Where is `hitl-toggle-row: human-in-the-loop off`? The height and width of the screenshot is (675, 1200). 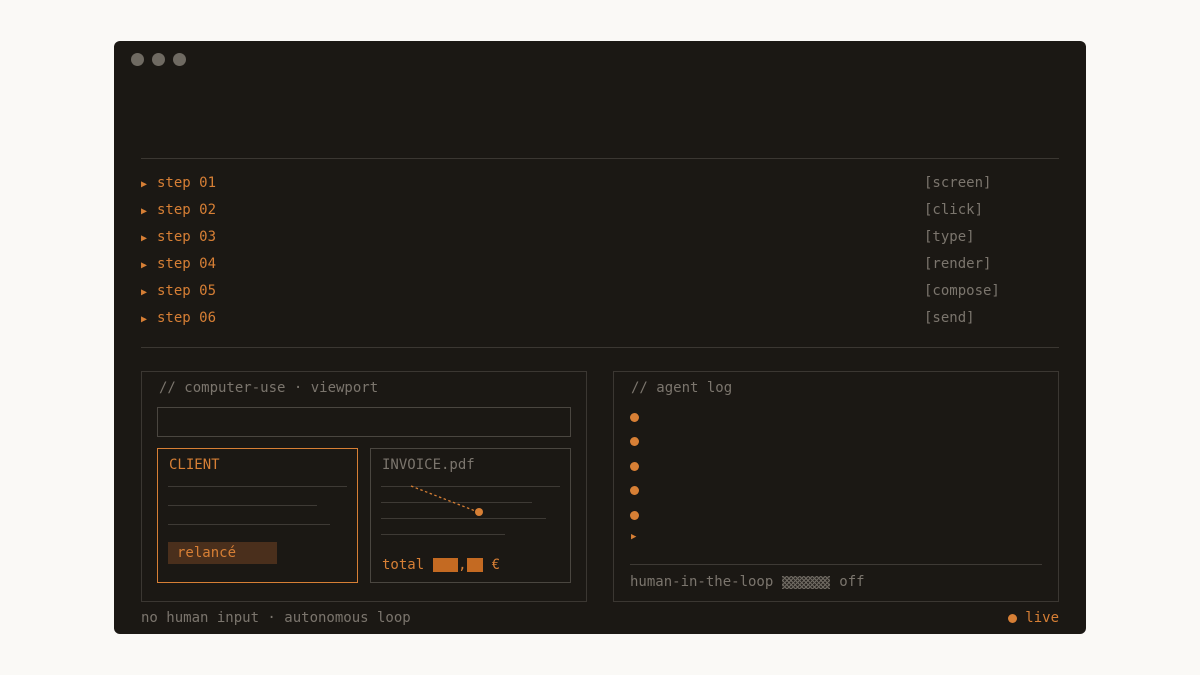 hitl-toggle-row: human-in-the-loop off is located at coordinates (747, 582).